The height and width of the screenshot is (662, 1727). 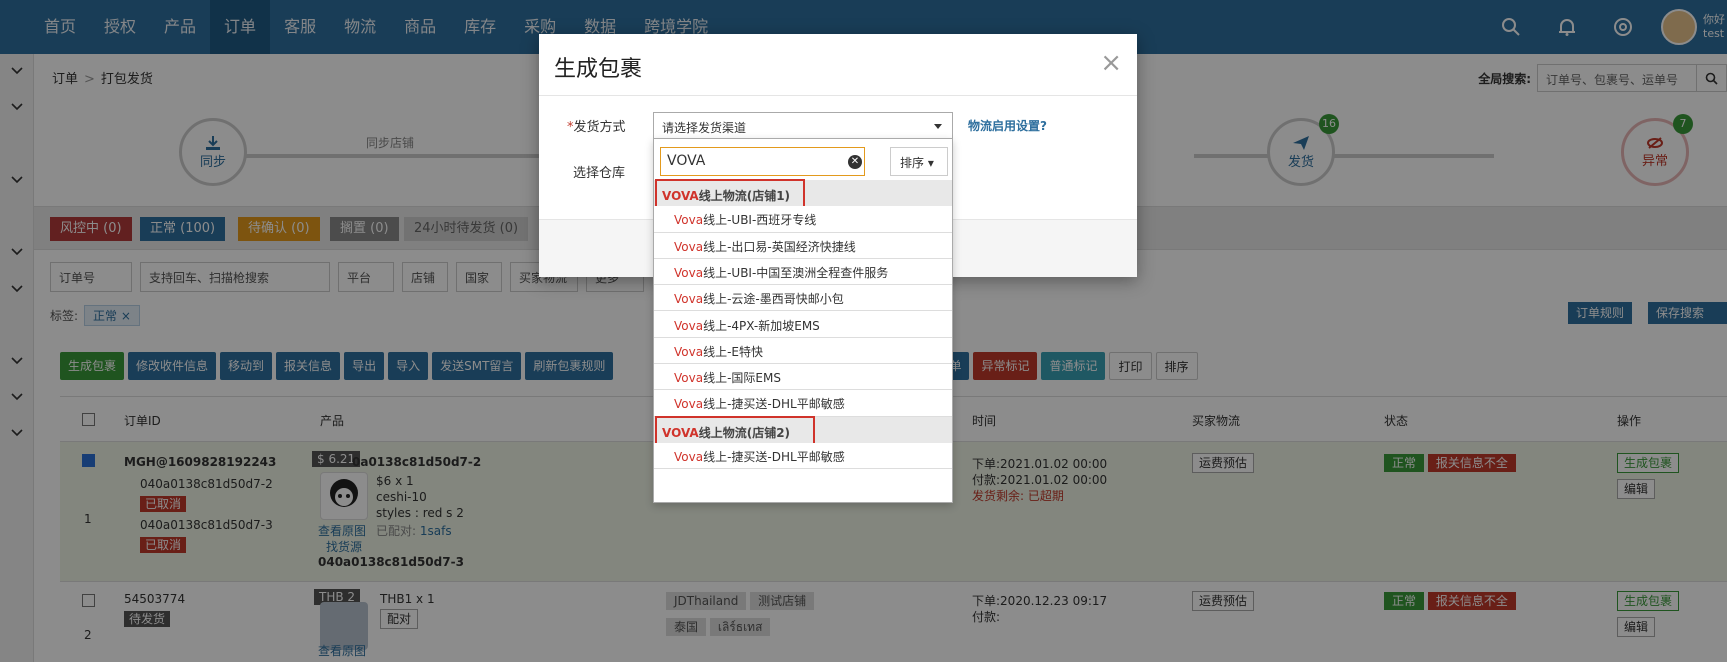 I want to click on dropdown-option: Vova线上-UBI-西班牙专线, so click(x=803, y=219).